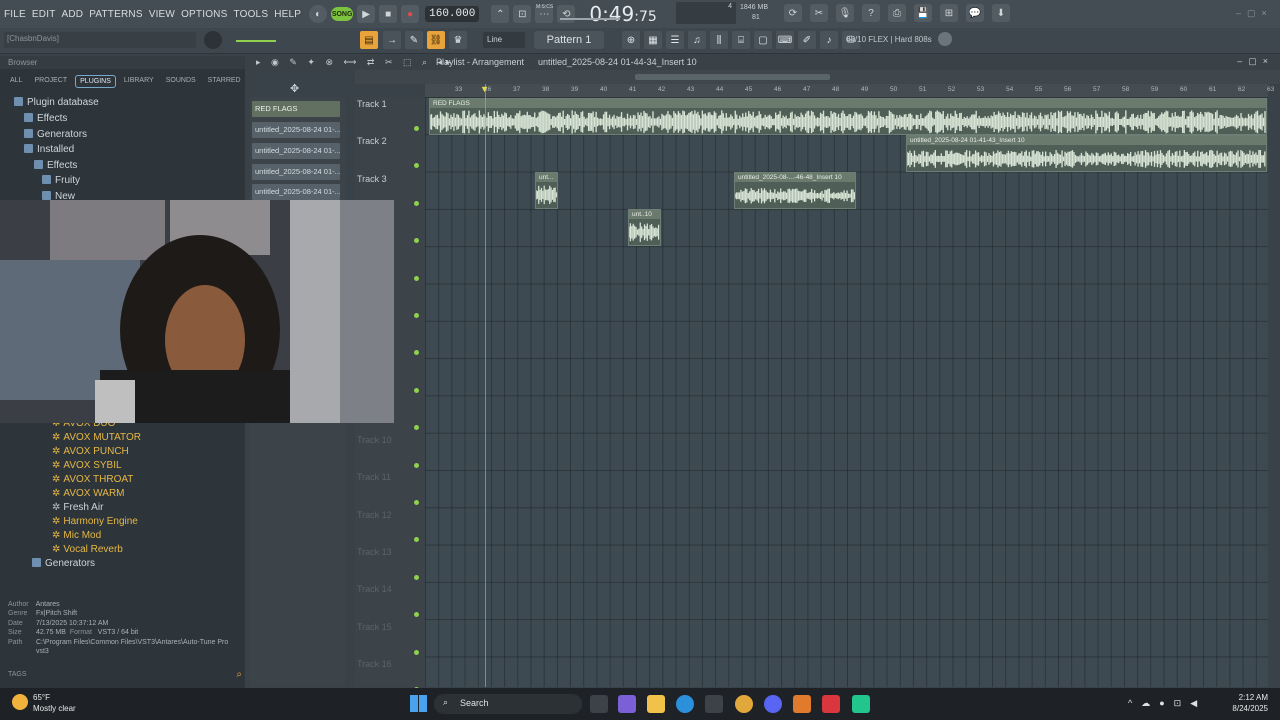  What do you see at coordinates (1001, 13) in the screenshot?
I see `download-icon: ⬇` at bounding box center [1001, 13].